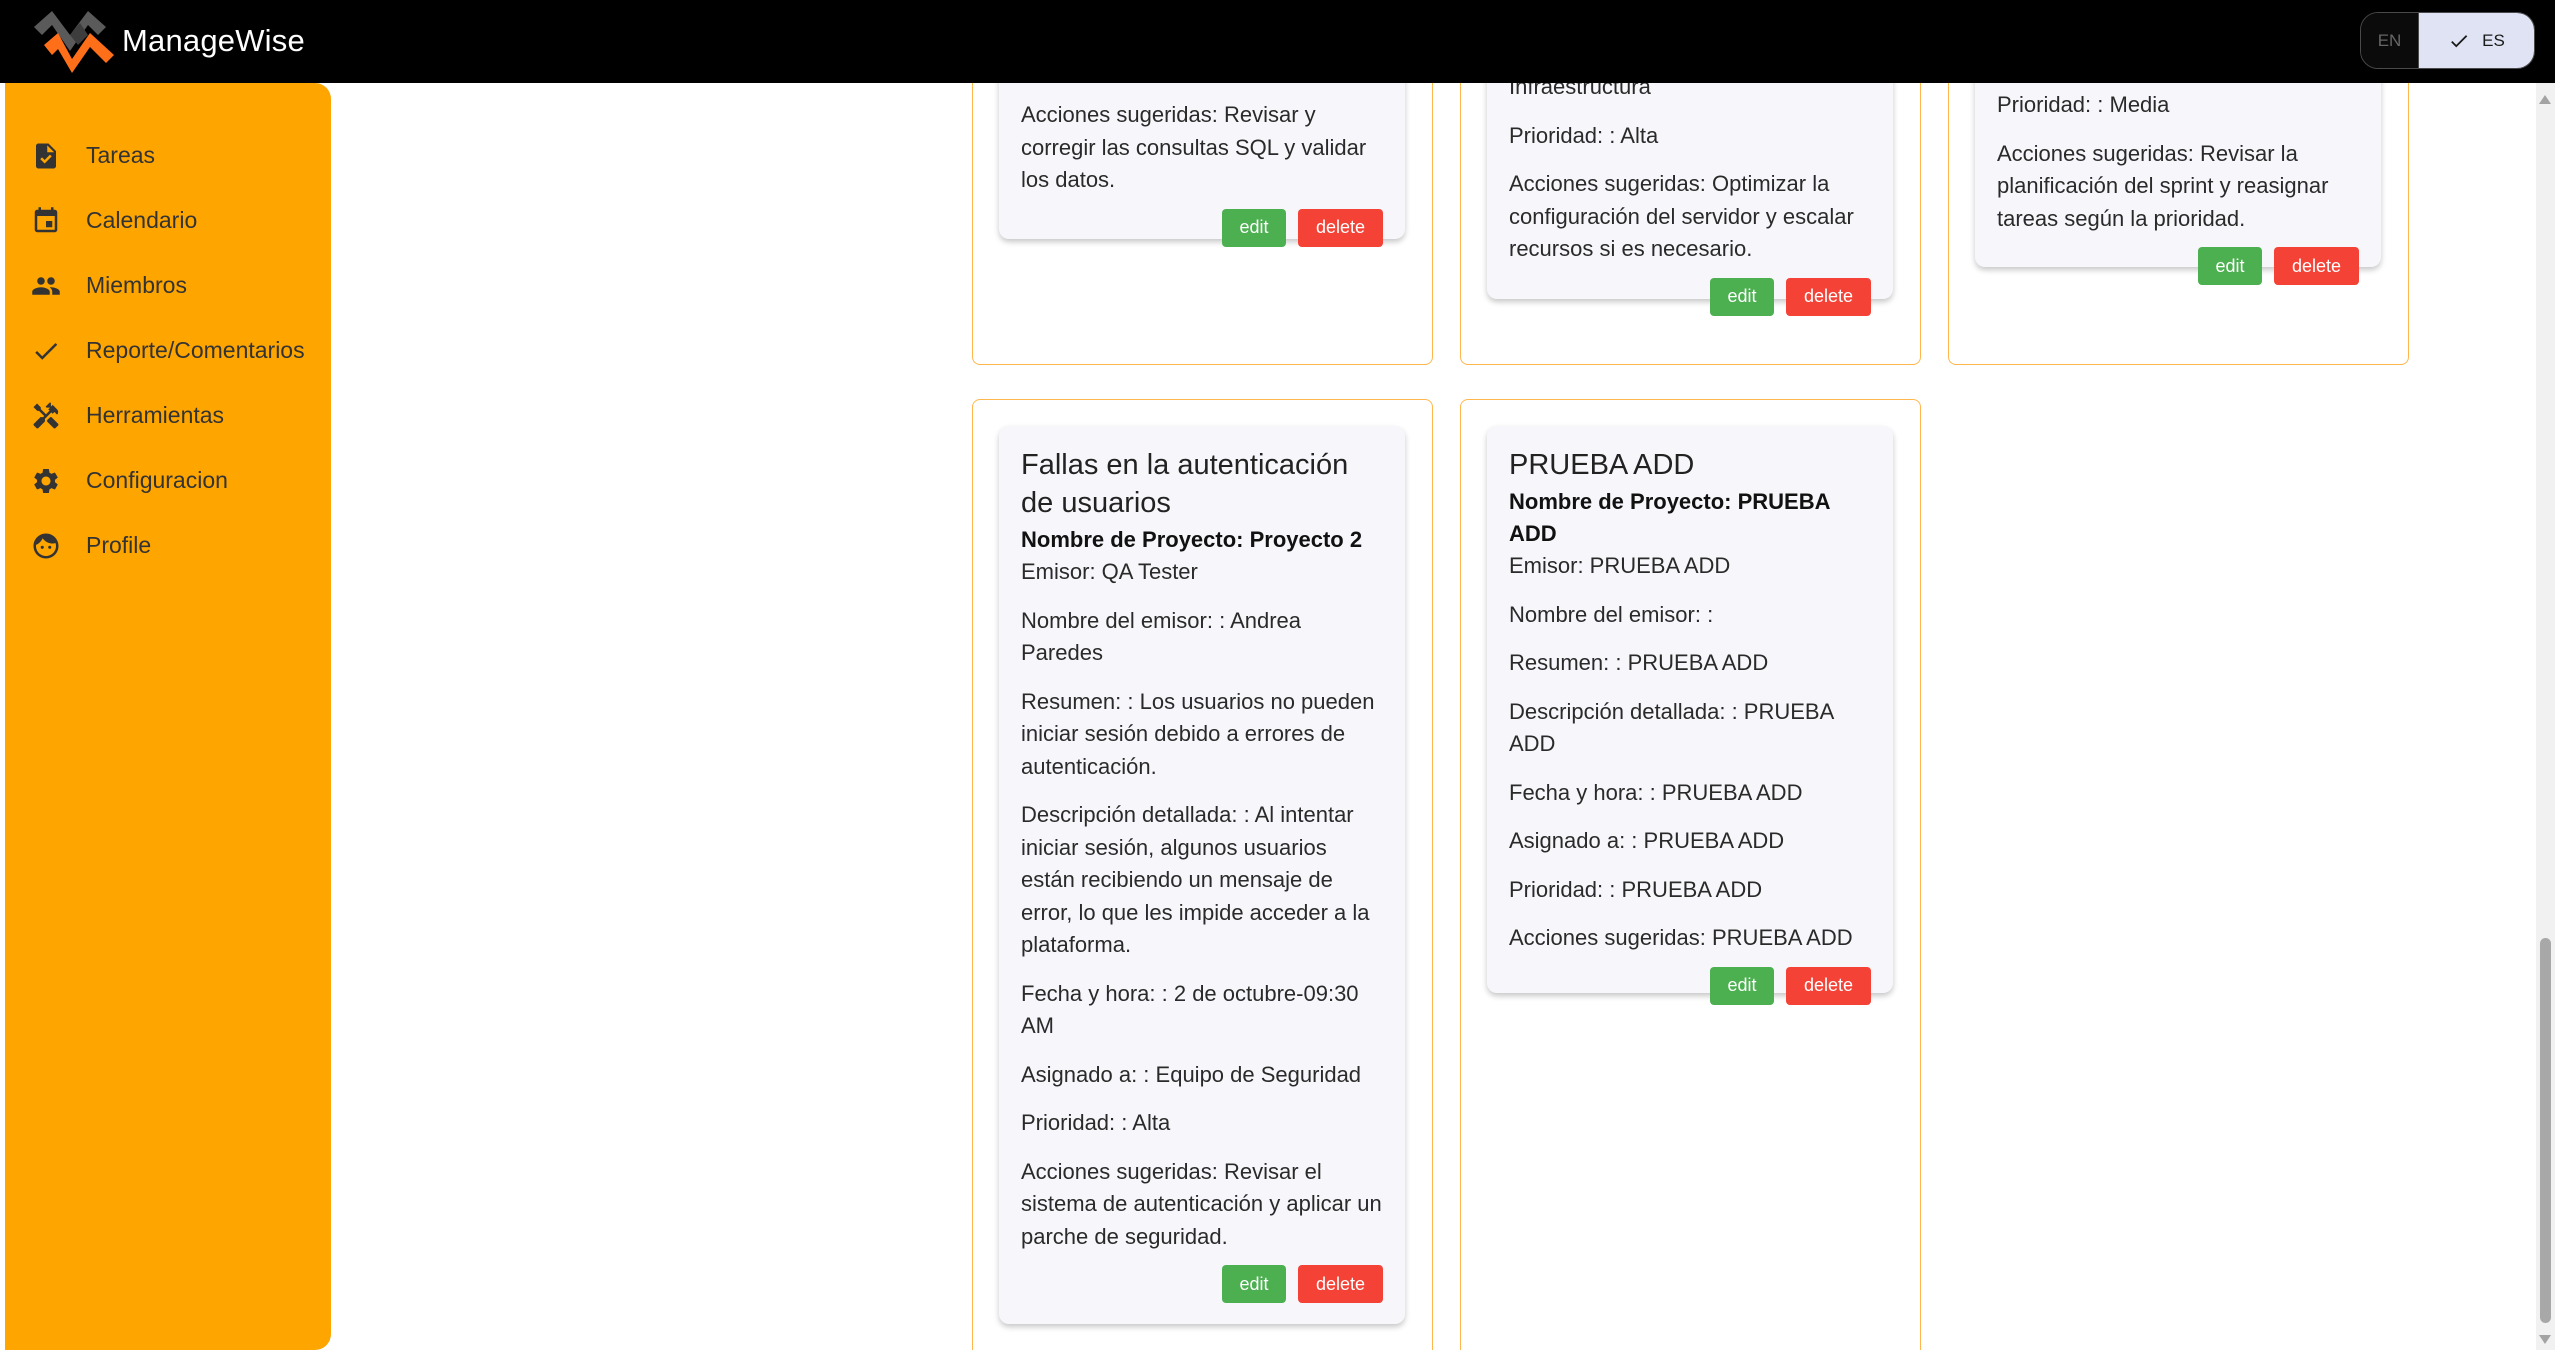 Image resolution: width=2555 pixels, height=1350 pixels. What do you see at coordinates (168, 155) in the screenshot?
I see `sidebar-item-tareas: Tareas` at bounding box center [168, 155].